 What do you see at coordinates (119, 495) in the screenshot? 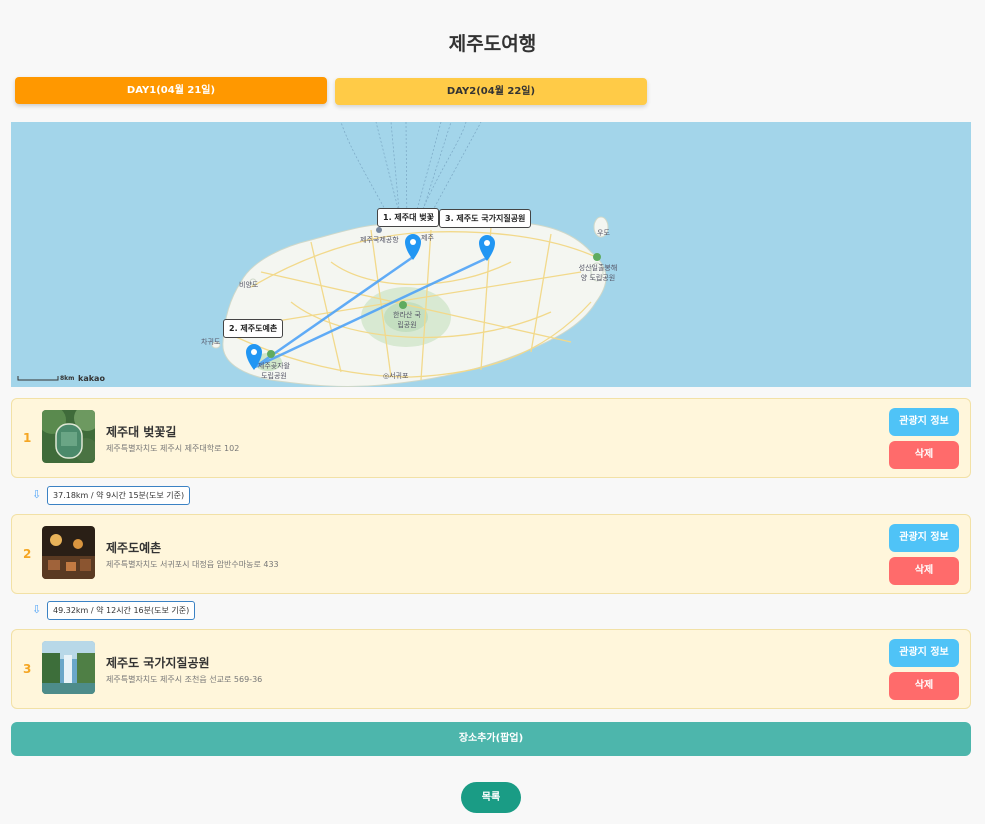
I see `distance-badge: 37.18km / 약 9시간 15분(도보 기준)` at bounding box center [119, 495].